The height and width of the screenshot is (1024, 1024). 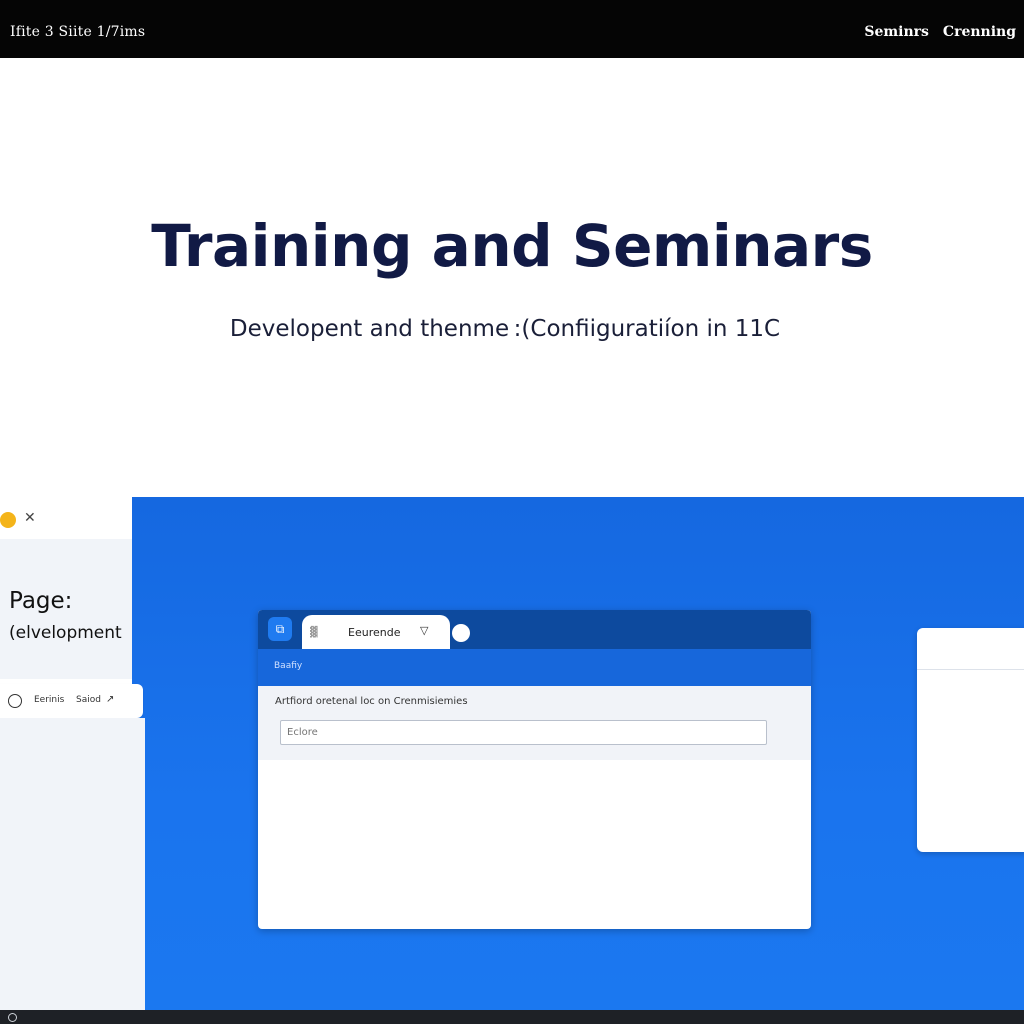 What do you see at coordinates (72, 864) in the screenshot?
I see `left-panel-lower` at bounding box center [72, 864].